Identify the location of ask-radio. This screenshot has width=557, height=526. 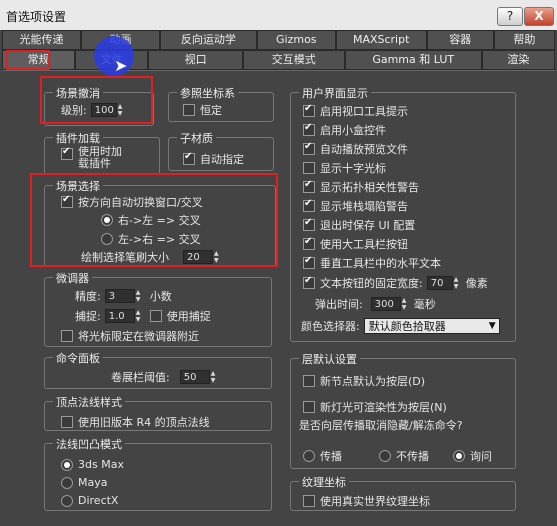
(459, 456).